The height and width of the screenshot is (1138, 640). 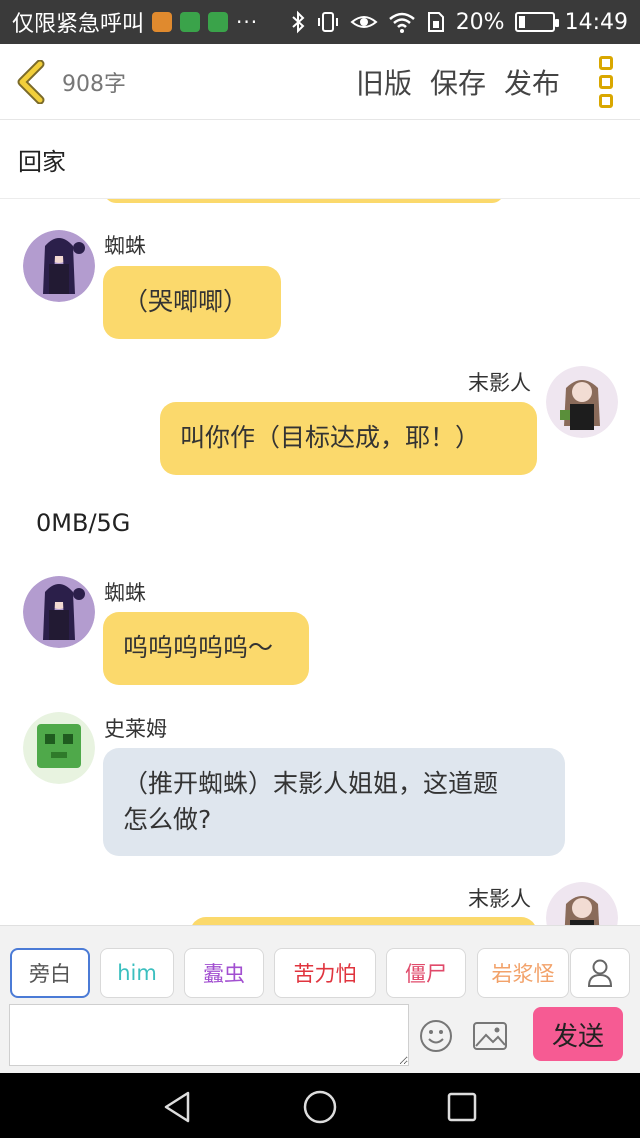 I want to click on editor-header: 908字 旧版 保存 发布, so click(x=320, y=82).